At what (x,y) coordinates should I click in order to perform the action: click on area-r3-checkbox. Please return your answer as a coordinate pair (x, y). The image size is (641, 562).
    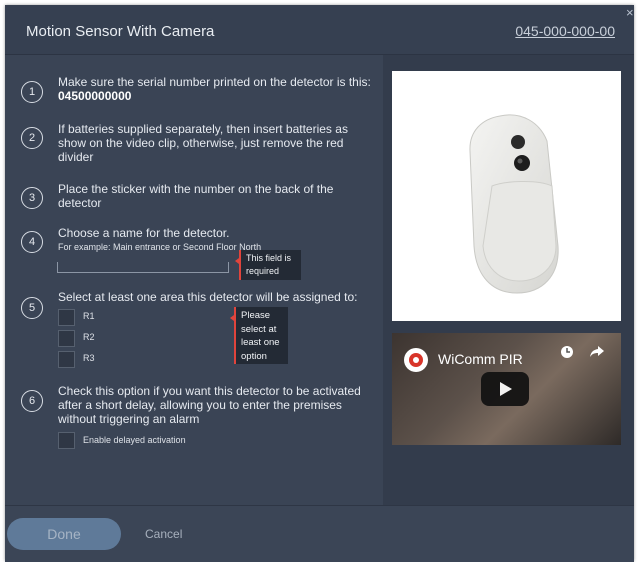
    Looking at the image, I should click on (66, 359).